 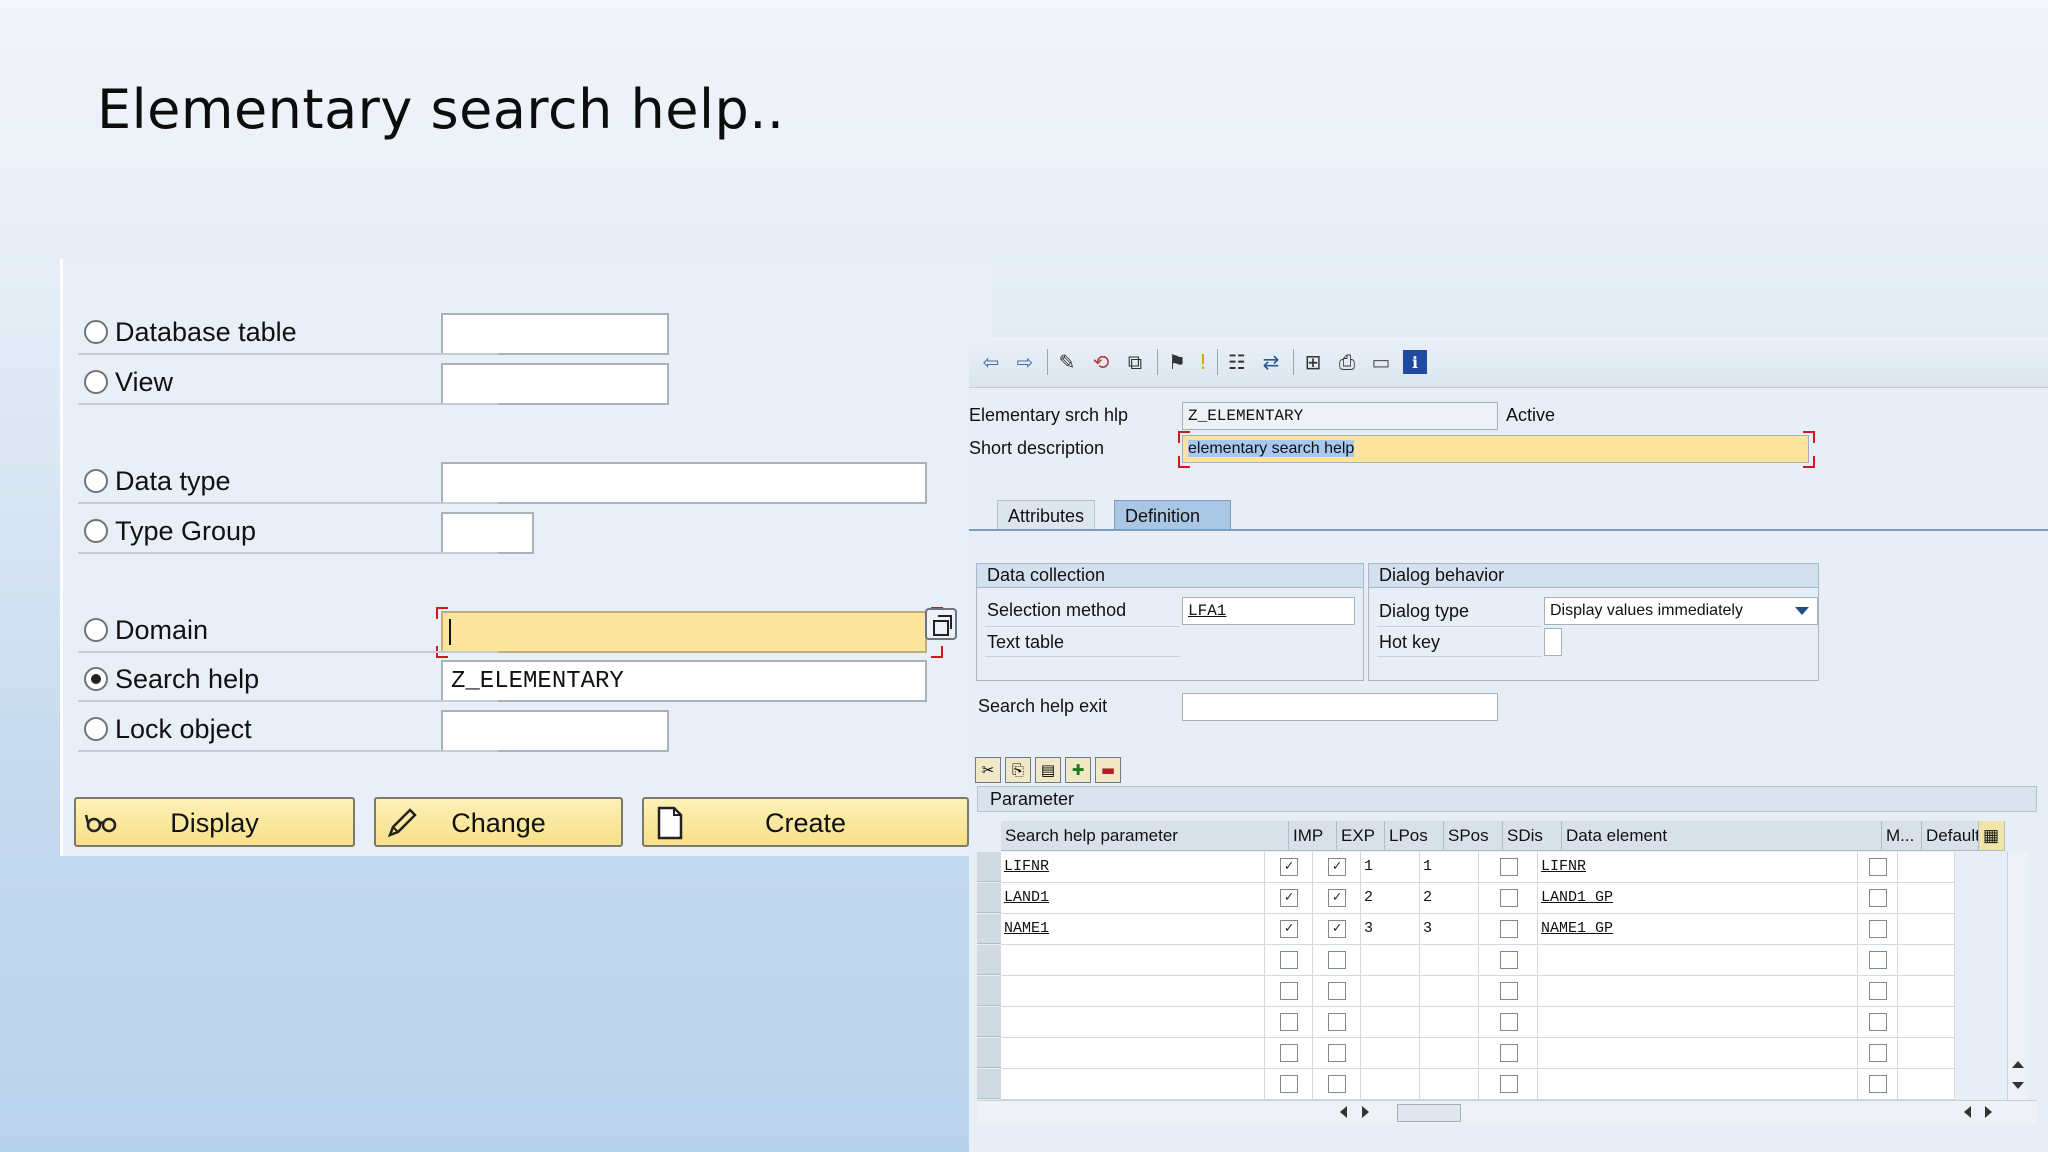 I want to click on change-button: Change, so click(x=498, y=822).